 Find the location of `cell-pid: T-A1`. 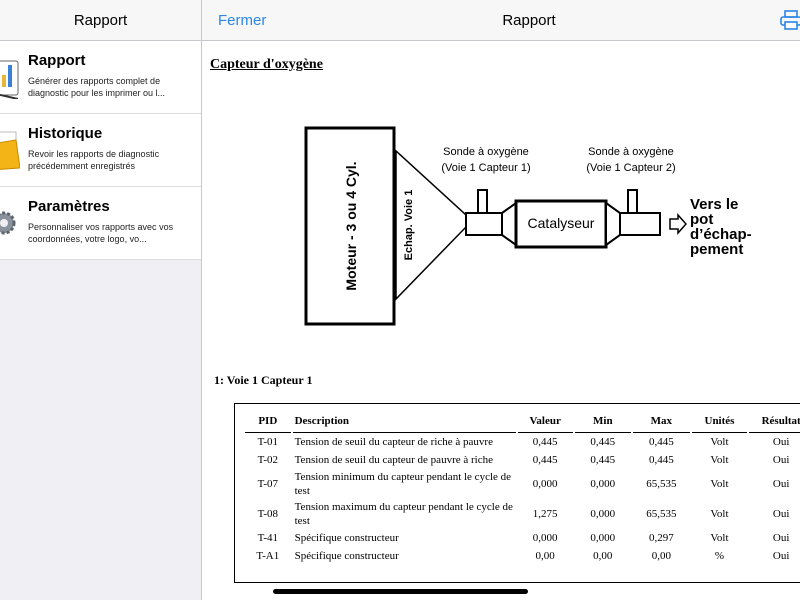

cell-pid: T-A1 is located at coordinates (268, 556).